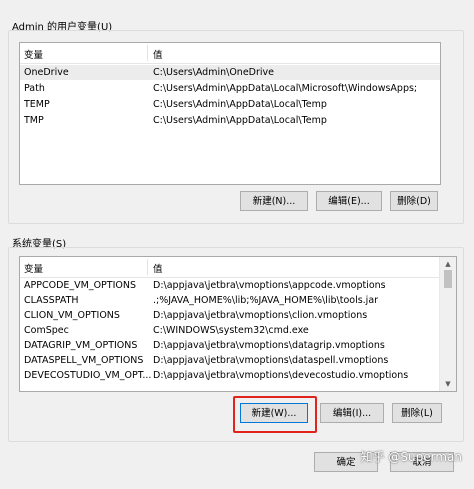 This screenshot has width=474, height=489. I want to click on row-variable: DATAGRIP_VM_OPTIONS, so click(81, 345).